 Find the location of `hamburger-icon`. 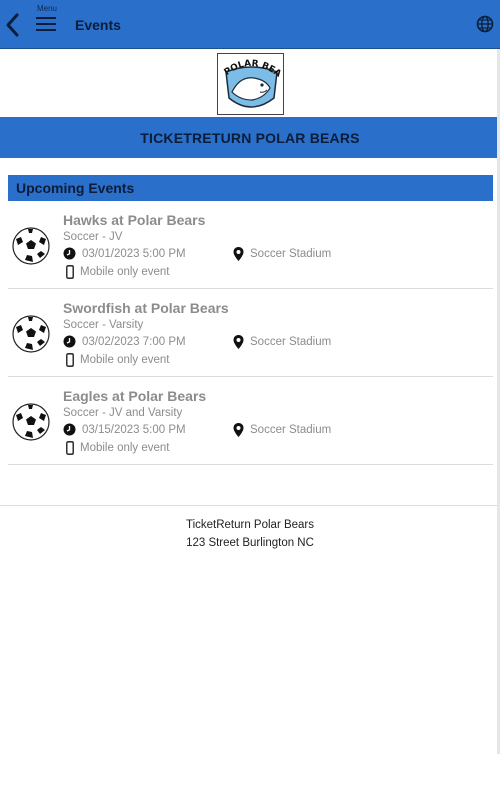

hamburger-icon is located at coordinates (46, 24).